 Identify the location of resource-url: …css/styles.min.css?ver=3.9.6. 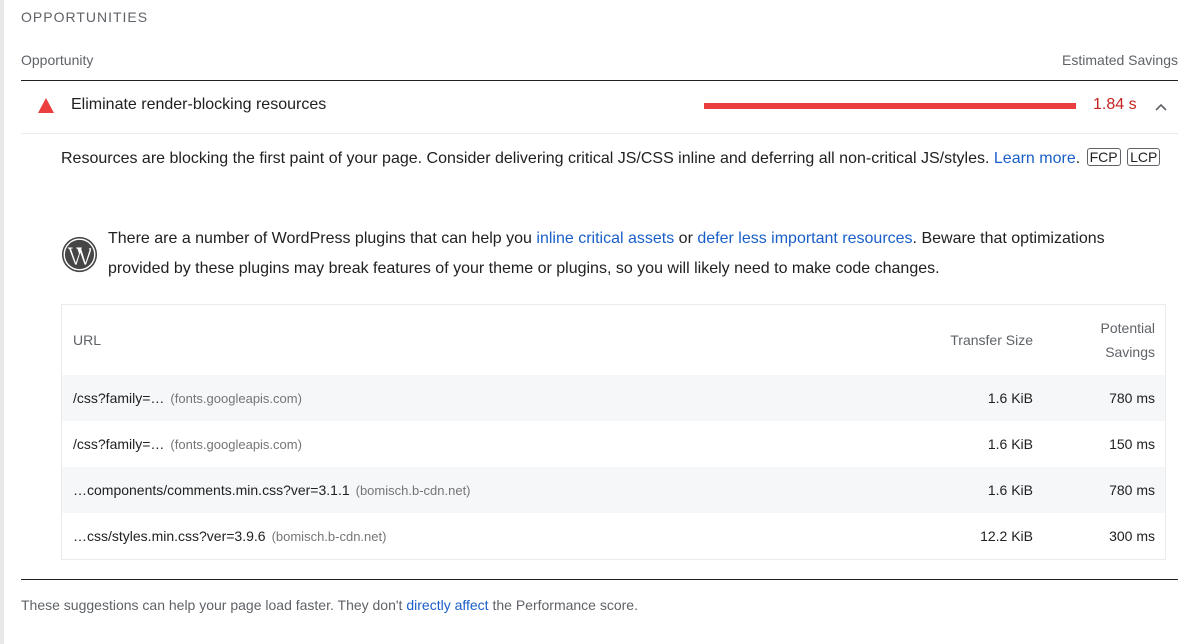
(169, 536).